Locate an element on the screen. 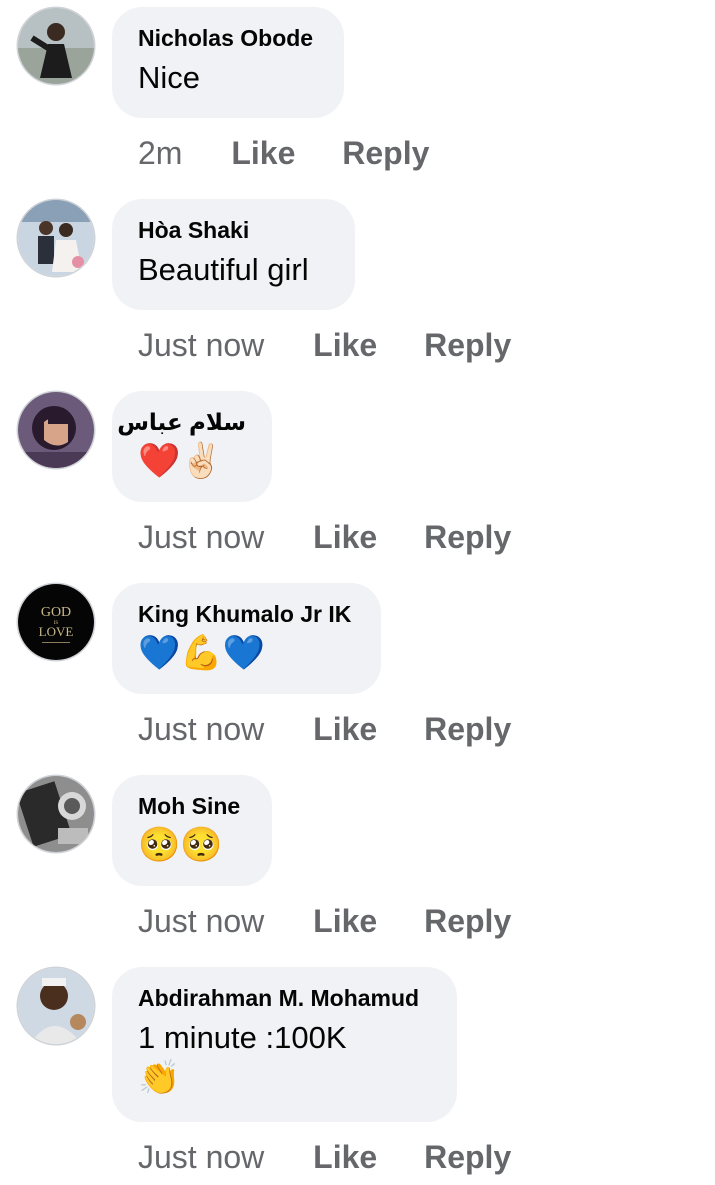 The image size is (715, 1185). avatar: GOD IS LOVE is located at coordinates (56, 622).